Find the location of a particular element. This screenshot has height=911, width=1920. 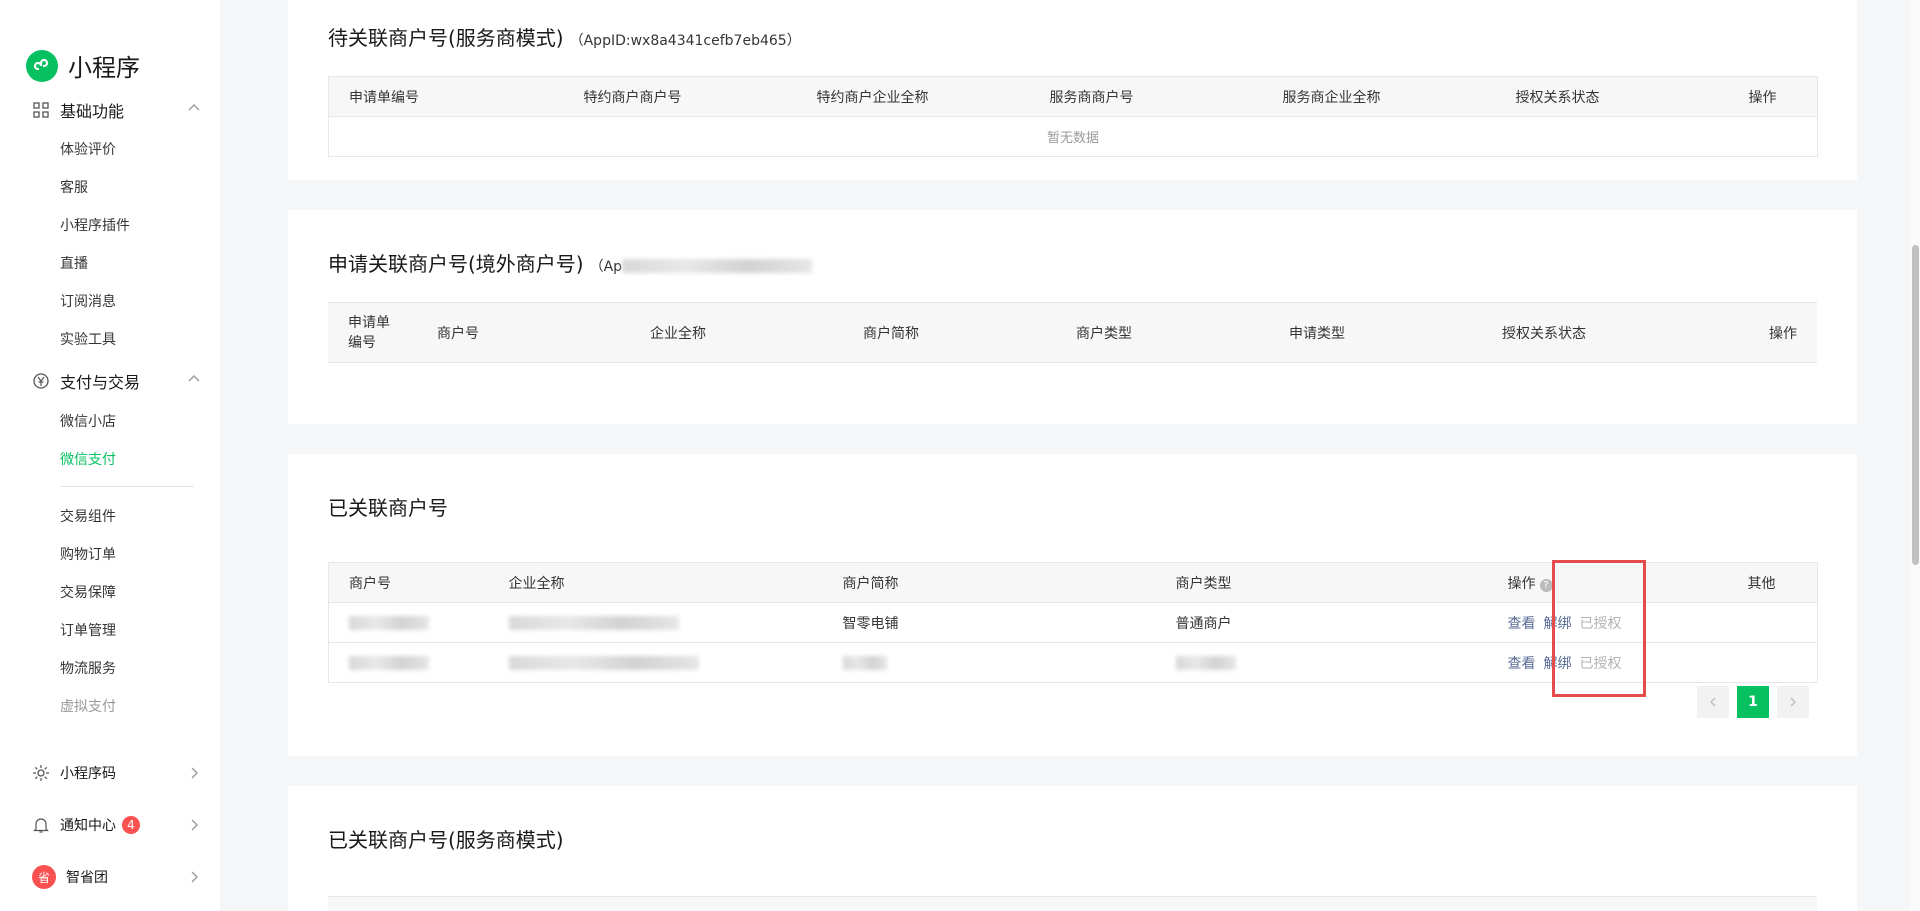

nav-group-label: 基础功能 is located at coordinates (92, 111).